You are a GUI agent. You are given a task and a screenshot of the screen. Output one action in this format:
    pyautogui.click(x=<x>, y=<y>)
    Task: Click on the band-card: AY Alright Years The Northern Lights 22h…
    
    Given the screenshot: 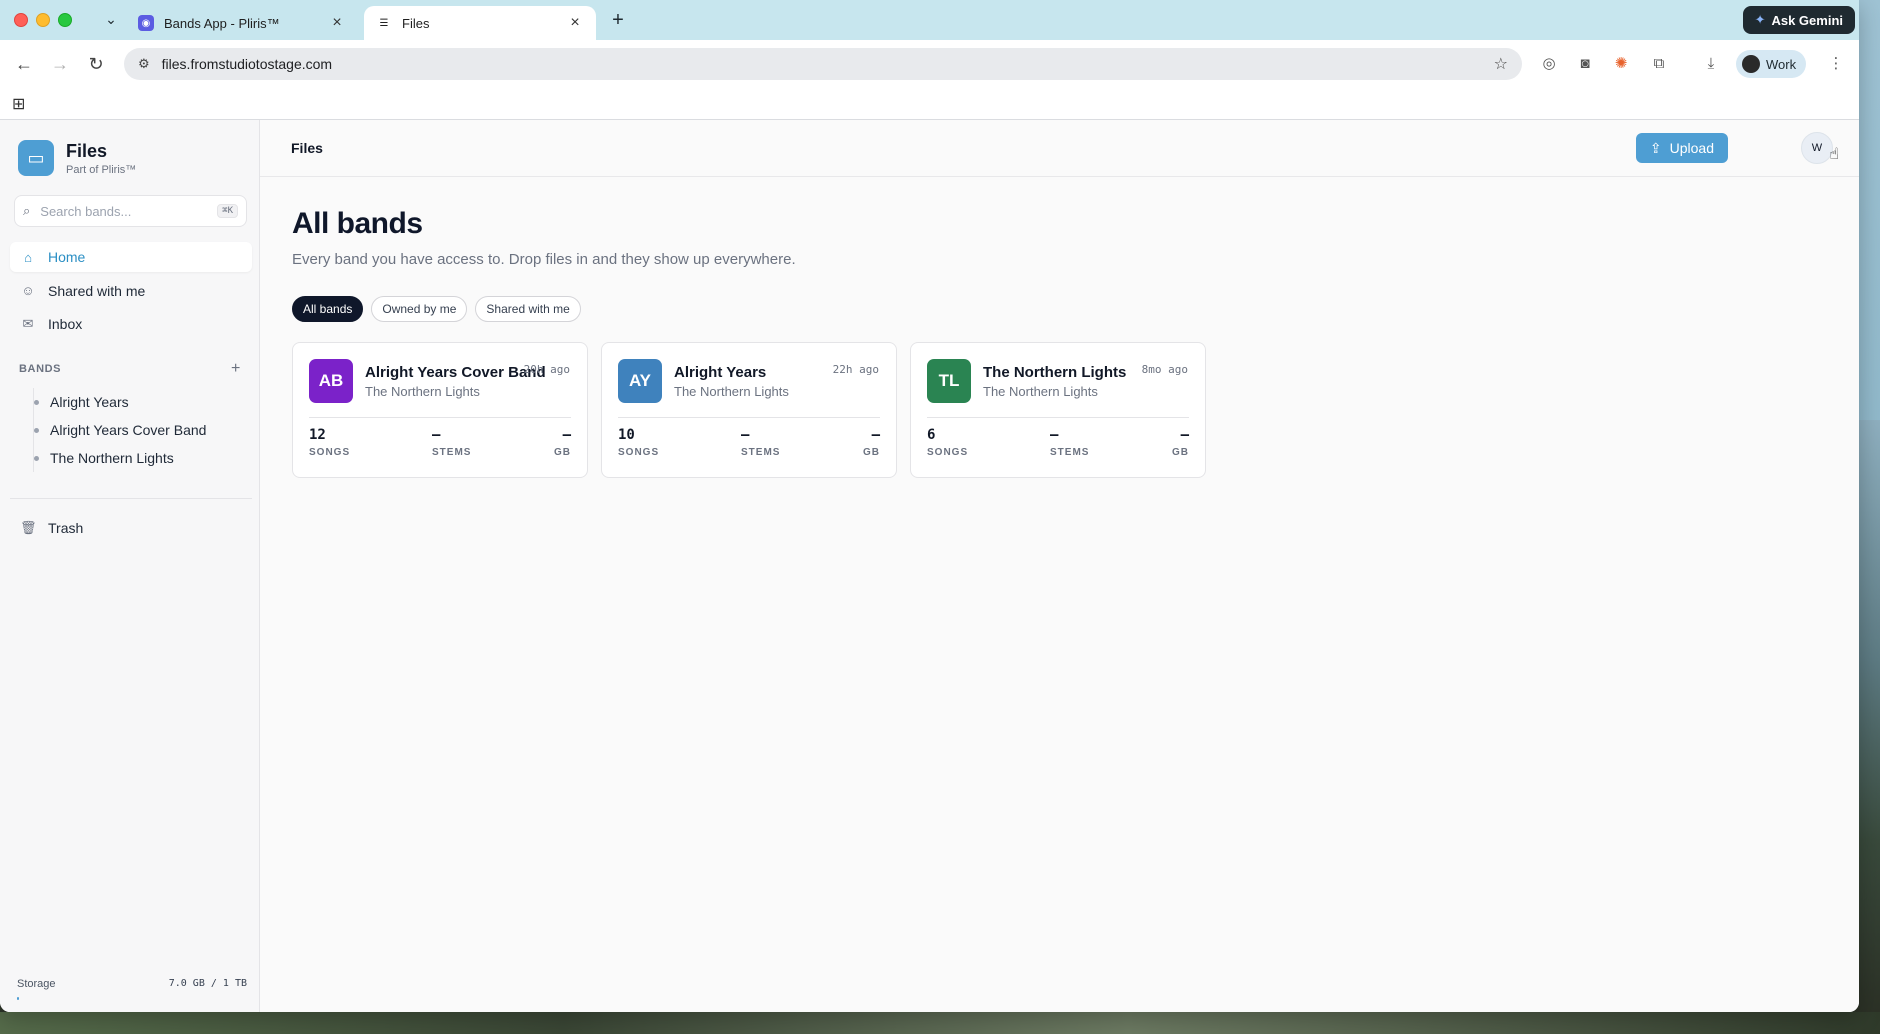 What is the action you would take?
    pyautogui.click(x=749, y=410)
    